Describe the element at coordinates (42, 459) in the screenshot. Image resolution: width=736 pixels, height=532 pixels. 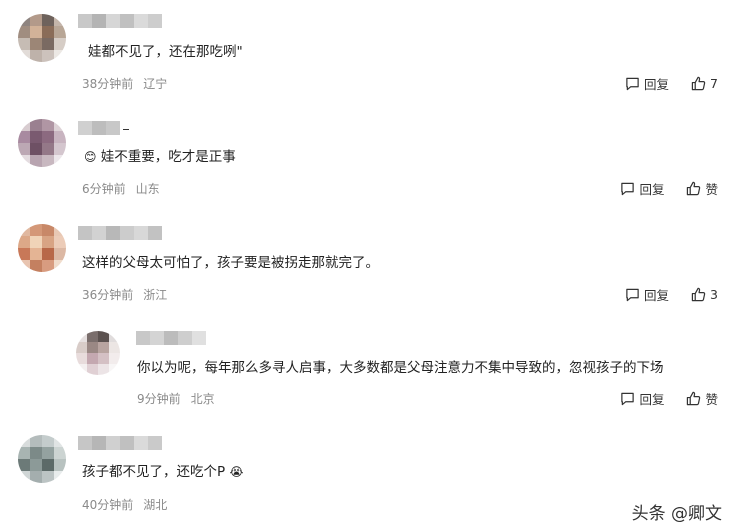
I see `avatar` at that location.